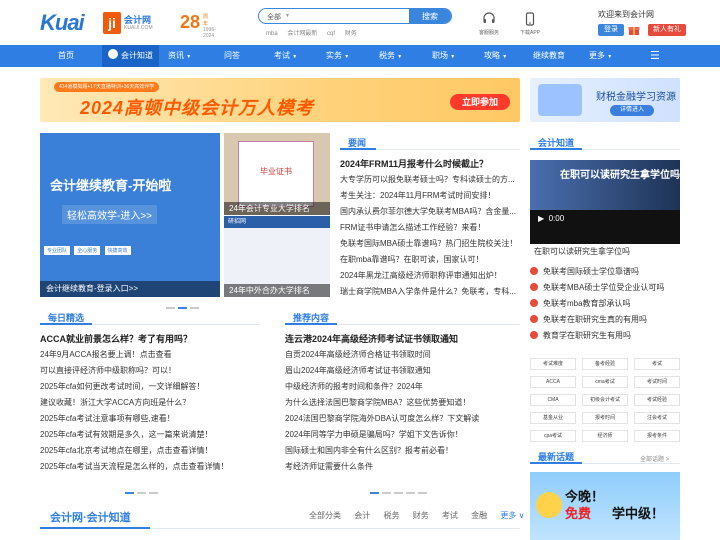 The image size is (720, 540). Describe the element at coordinates (152, 387) in the screenshot. I see `list-item: 2025年cfa如何更改考试时间，一文详细解答！` at that location.